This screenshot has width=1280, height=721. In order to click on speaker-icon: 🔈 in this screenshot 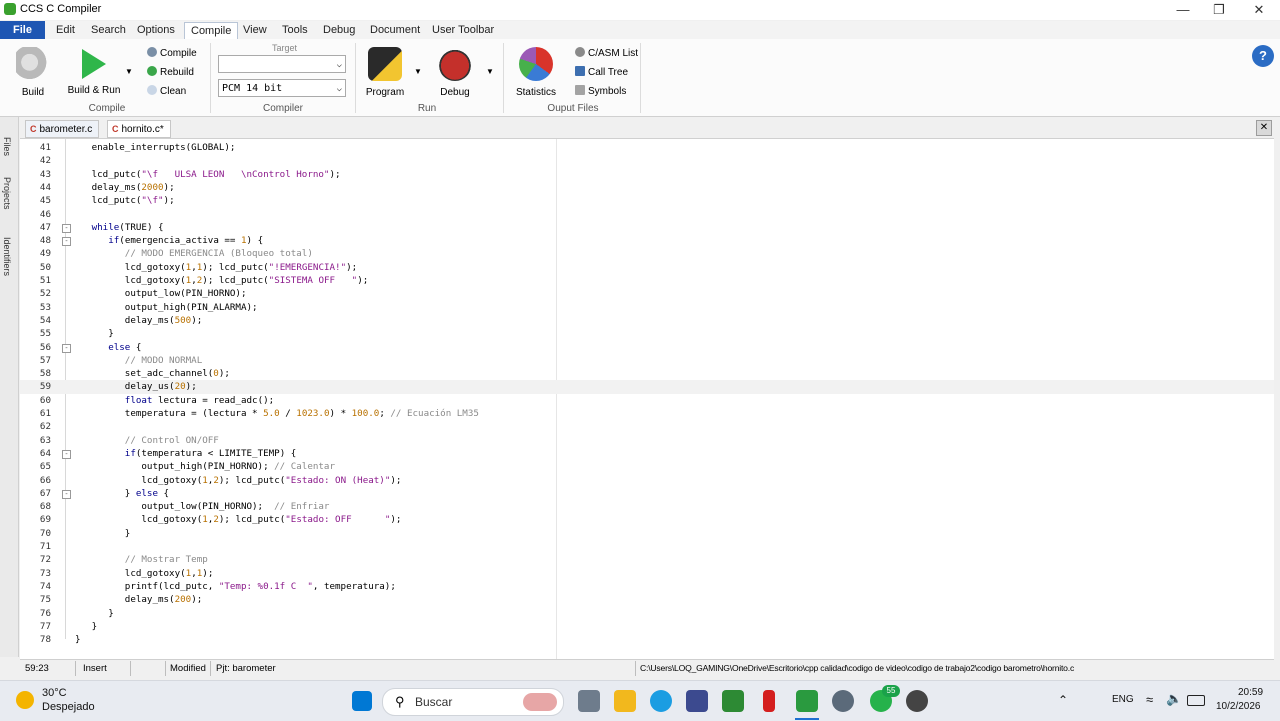, I will do `click(1174, 699)`.